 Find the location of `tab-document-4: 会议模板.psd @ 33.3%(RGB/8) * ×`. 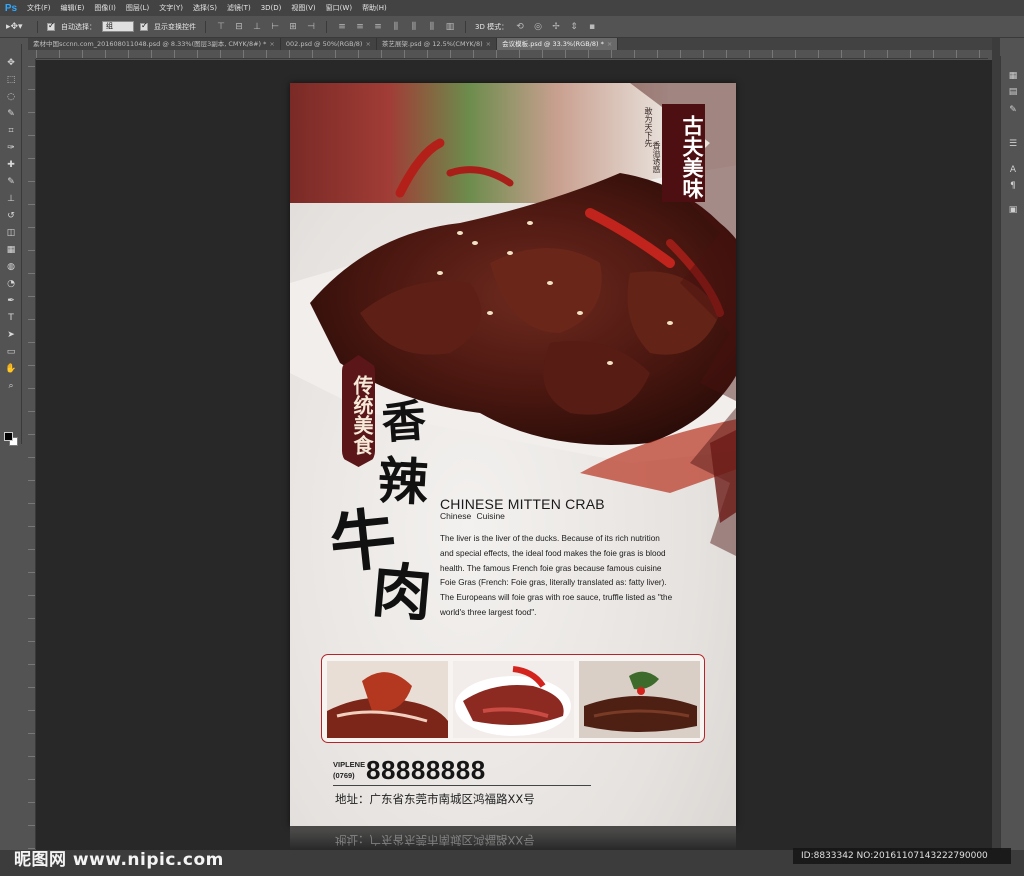

tab-document-4: 会议模板.psd @ 33.3%(RGB/8) * × is located at coordinates (558, 44).